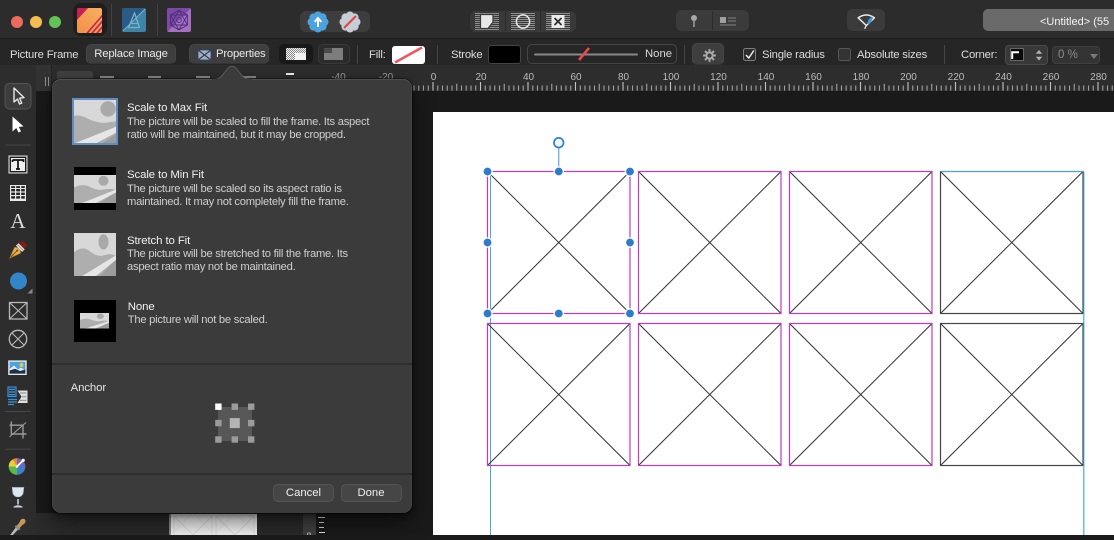 Image resolution: width=1114 pixels, height=540 pixels. Describe the element at coordinates (1098, 77) in the screenshot. I see `svg-text: 280` at that location.